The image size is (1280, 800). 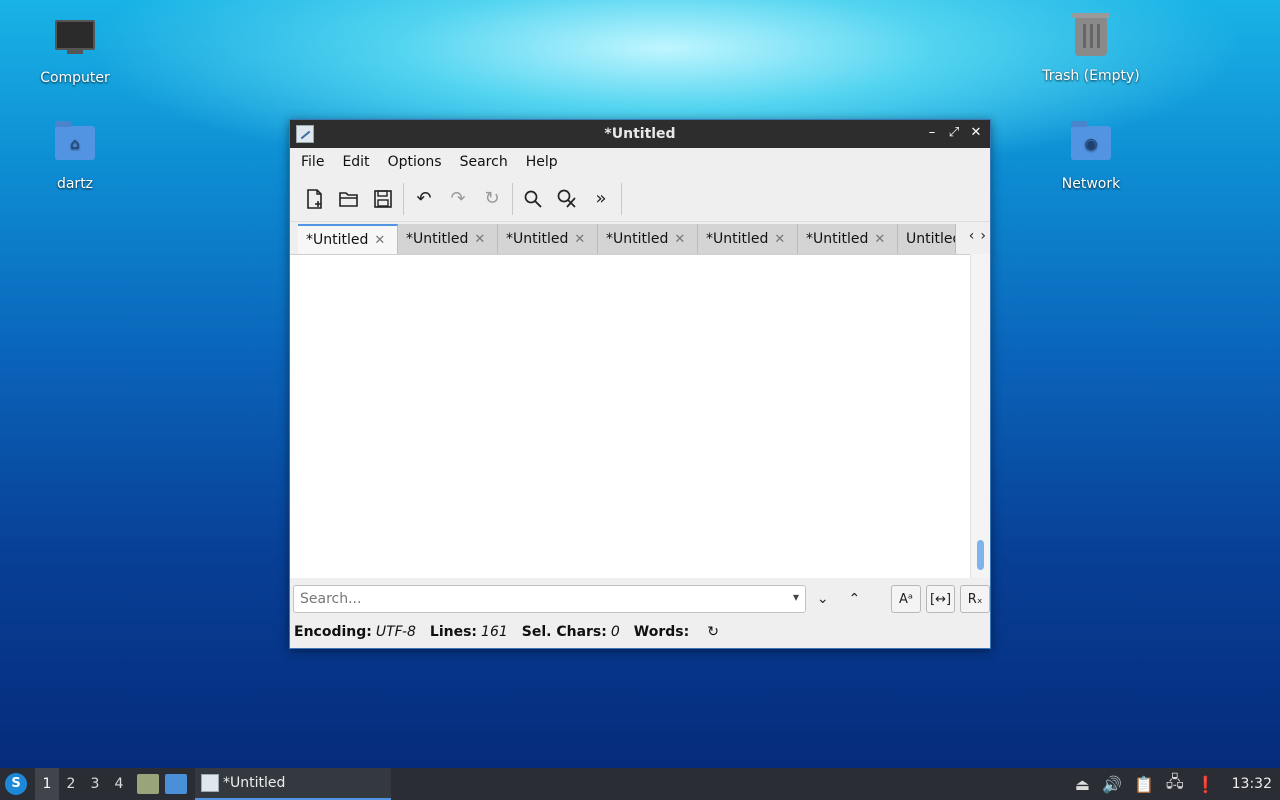 I want to click on whole-word-button: [↔], so click(x=940, y=599).